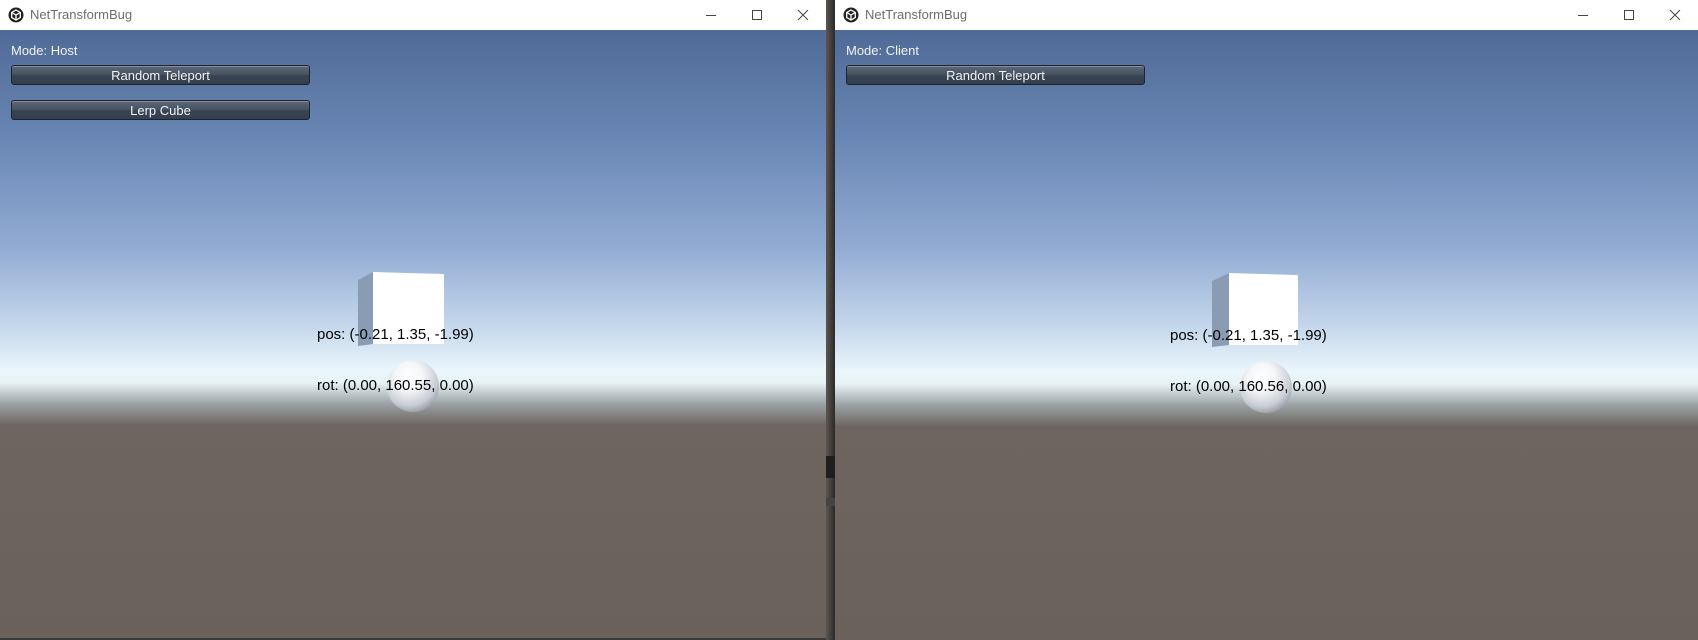 The image size is (1698, 640). What do you see at coordinates (882, 50) in the screenshot?
I see `mode-label: Mode: Client` at bounding box center [882, 50].